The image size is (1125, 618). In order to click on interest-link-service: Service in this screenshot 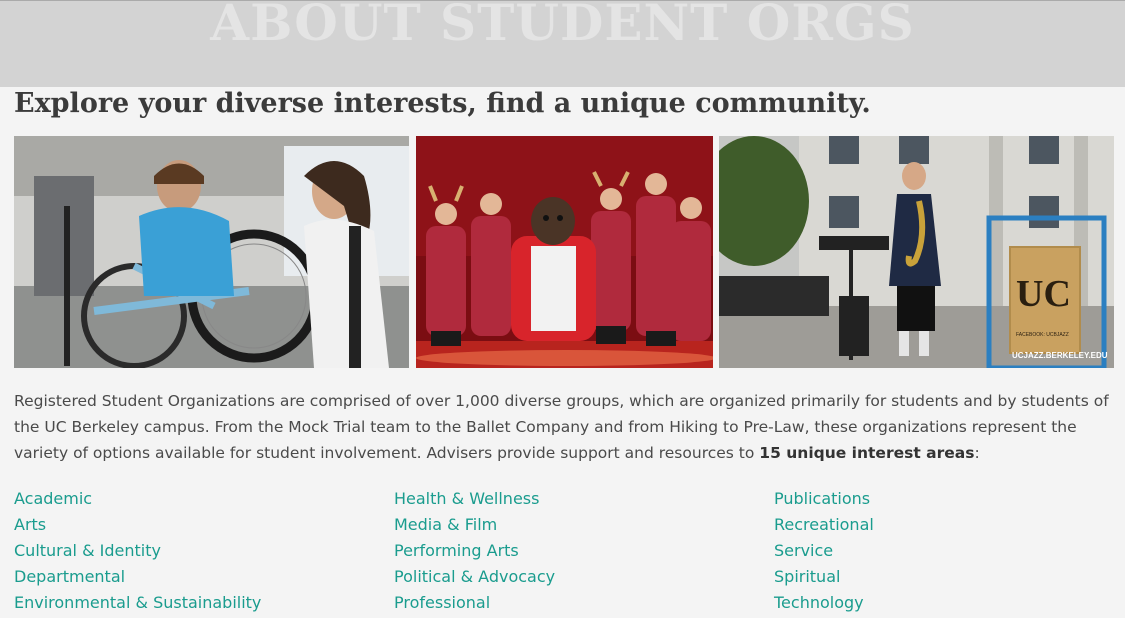, I will do `click(949, 551)`.